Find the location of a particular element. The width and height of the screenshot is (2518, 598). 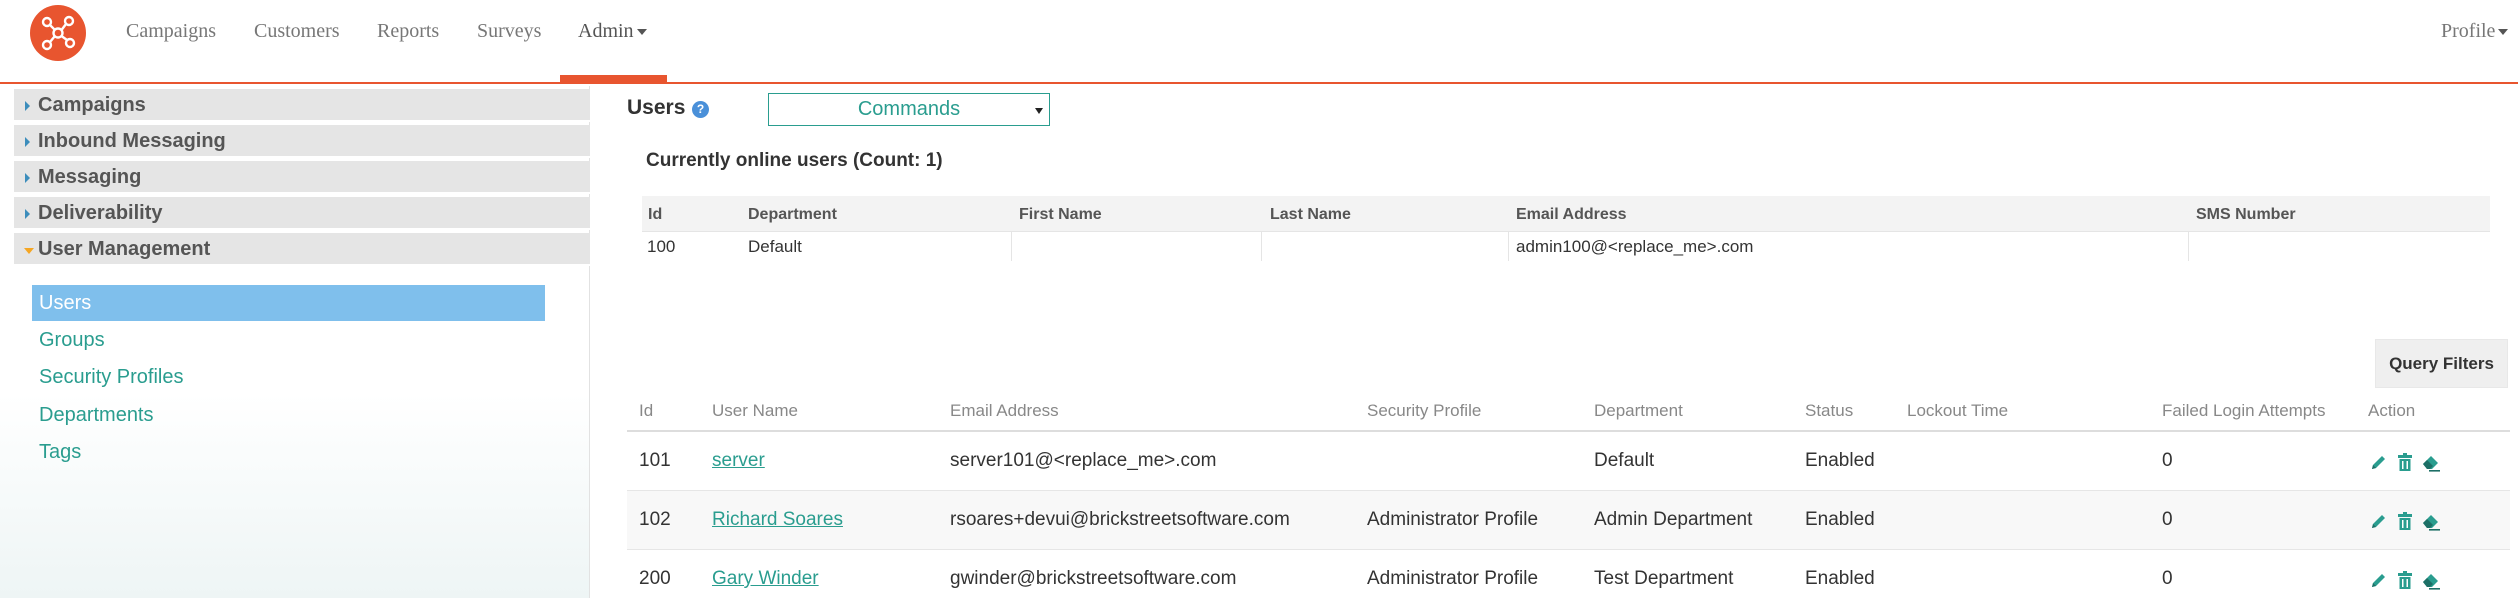

cell-id: 101 is located at coordinates (655, 460).